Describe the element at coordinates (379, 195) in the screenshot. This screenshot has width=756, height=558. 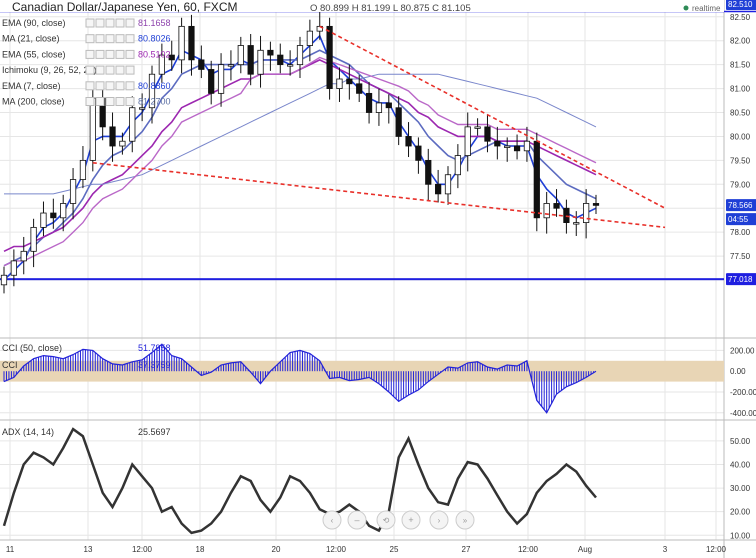
I see `trendline` at that location.